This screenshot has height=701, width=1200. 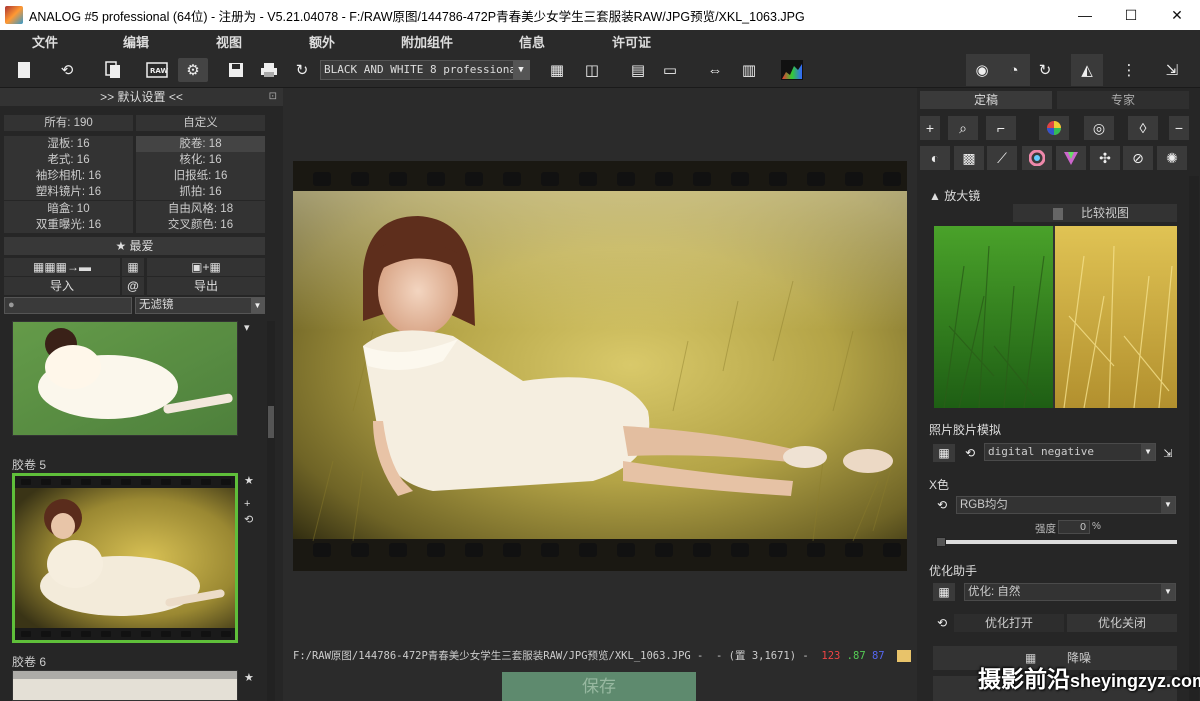 I want to click on category-snapshot: 抓拍: 16, so click(x=200, y=192).